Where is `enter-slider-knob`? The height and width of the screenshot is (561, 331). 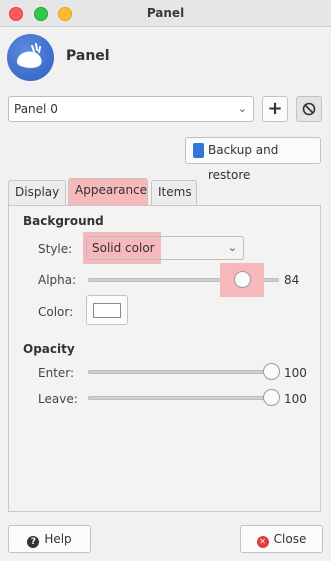
enter-slider-knob is located at coordinates (271, 371).